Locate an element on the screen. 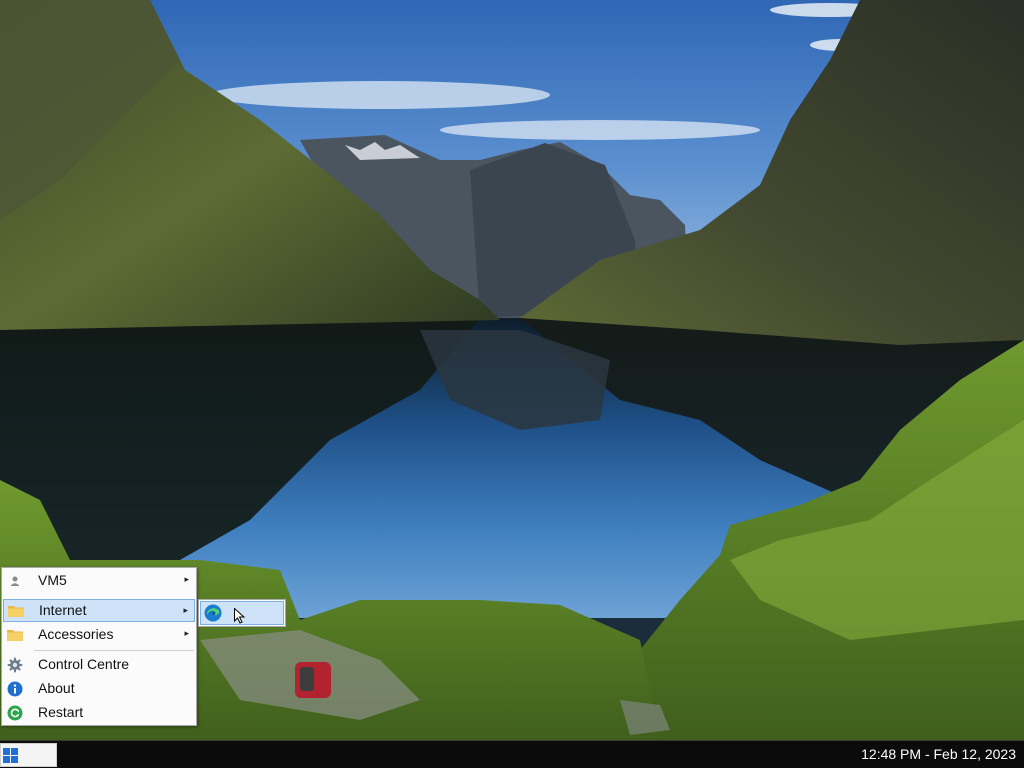  user-icon is located at coordinates (15, 581).